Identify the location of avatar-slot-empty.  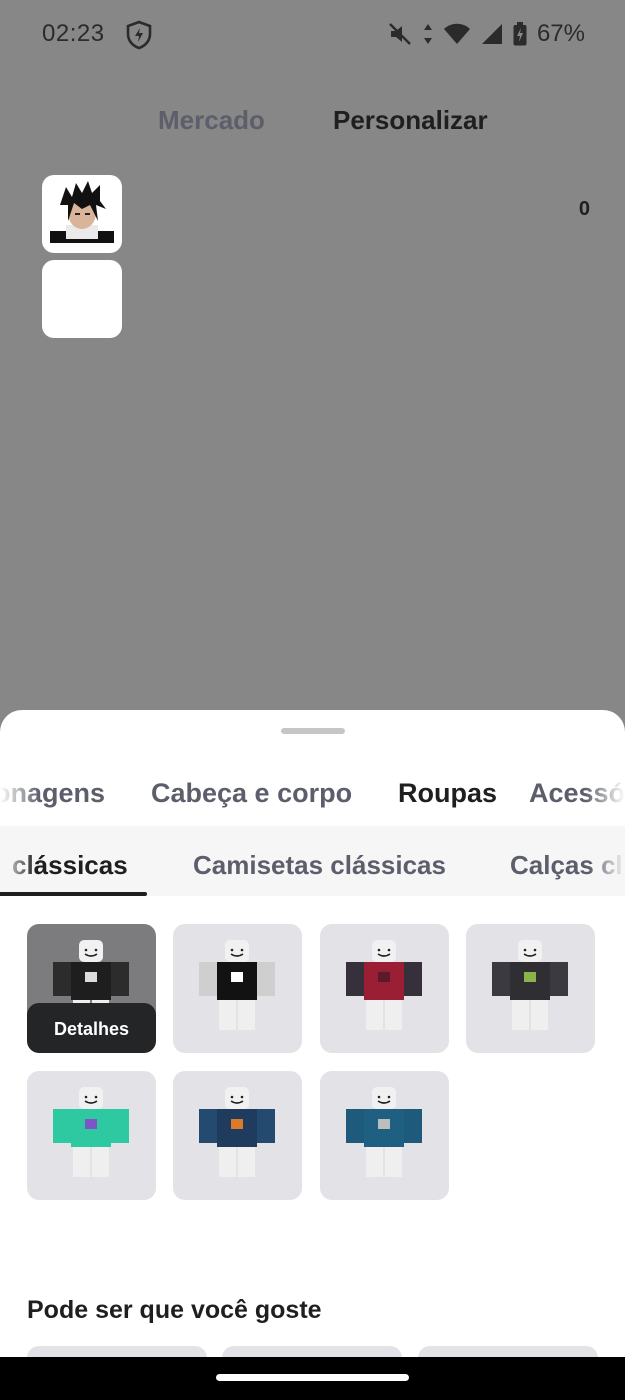
(82, 299).